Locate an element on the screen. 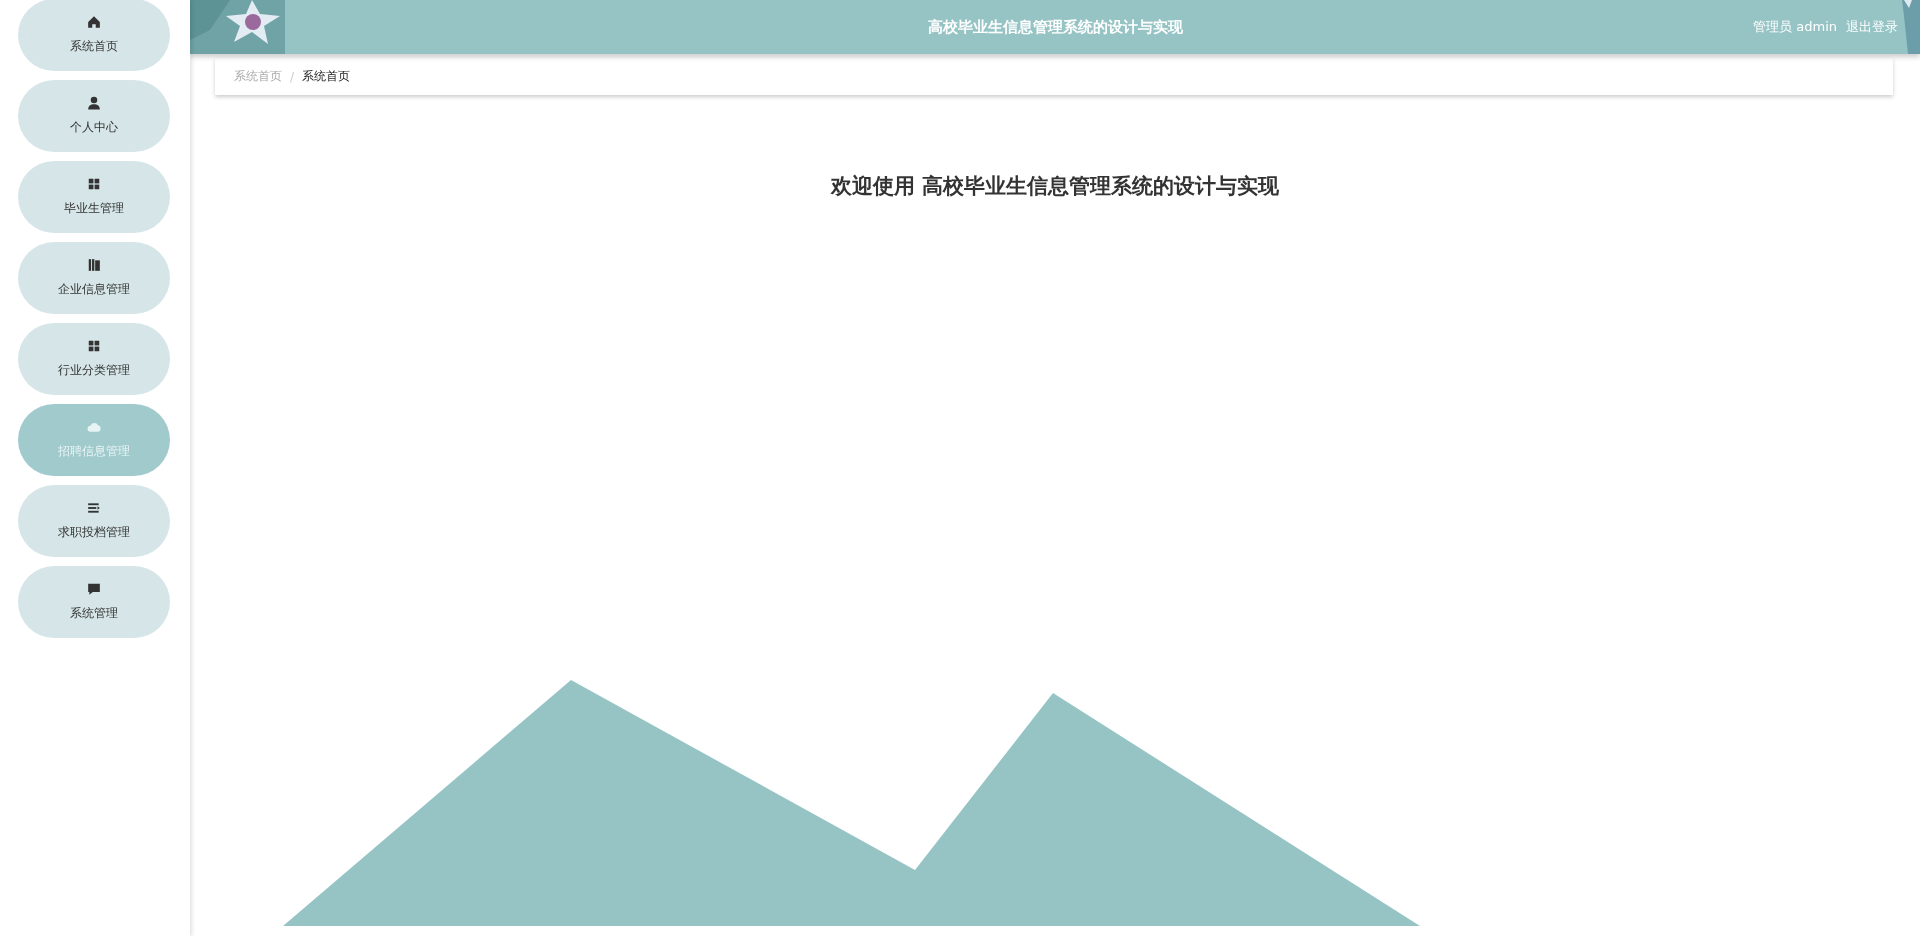 Image resolution: width=1920 pixels, height=936 pixels. sidebar-item: 求职投档管理 is located at coordinates (94, 521).